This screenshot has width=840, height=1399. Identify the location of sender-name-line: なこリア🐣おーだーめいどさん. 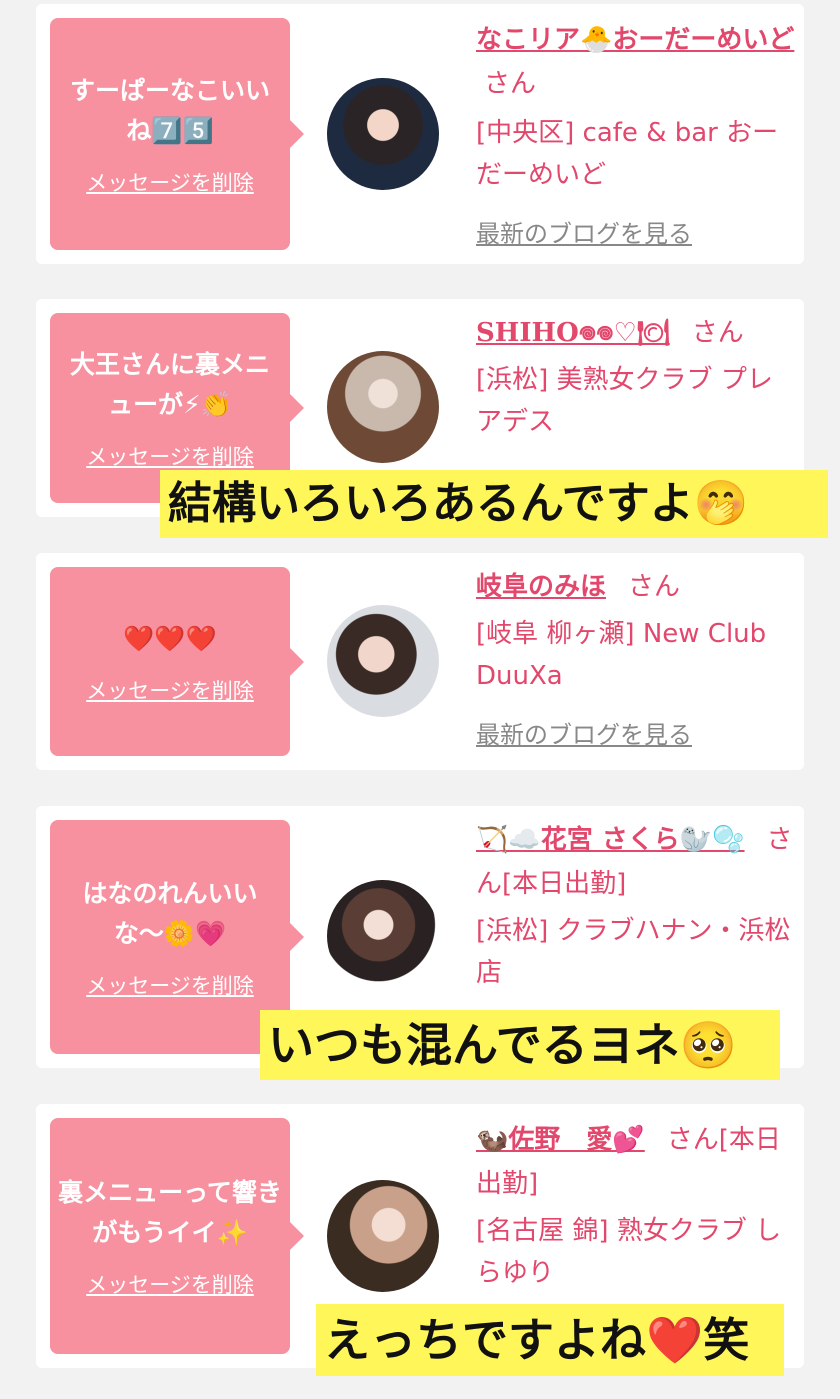
(636, 62).